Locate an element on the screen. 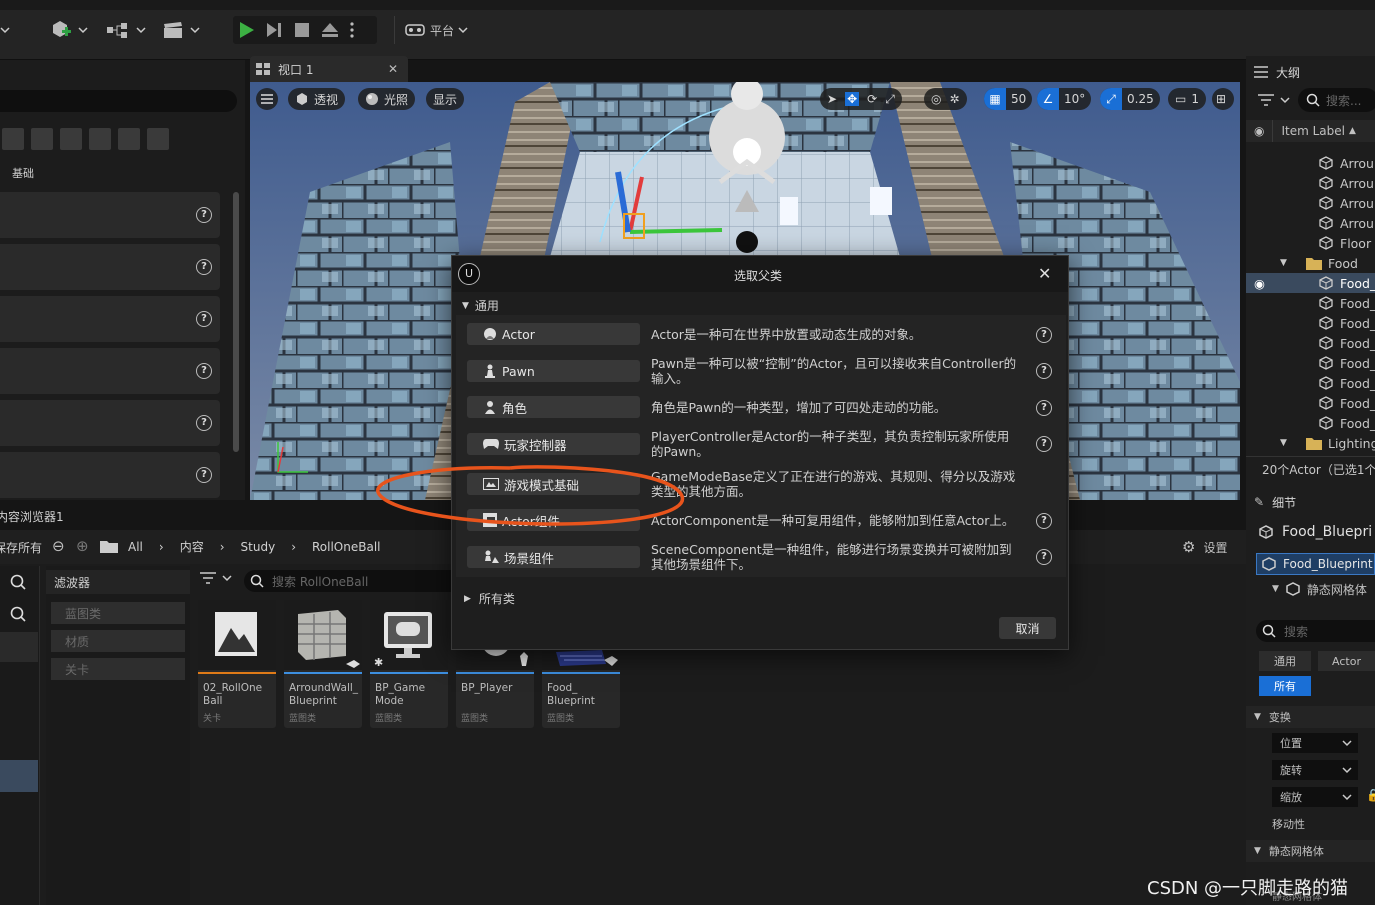 This screenshot has height=905, width=1375. asset-tile-blueprint: ArroundWall_ Blueprint 蓝图类 is located at coordinates (323, 664).